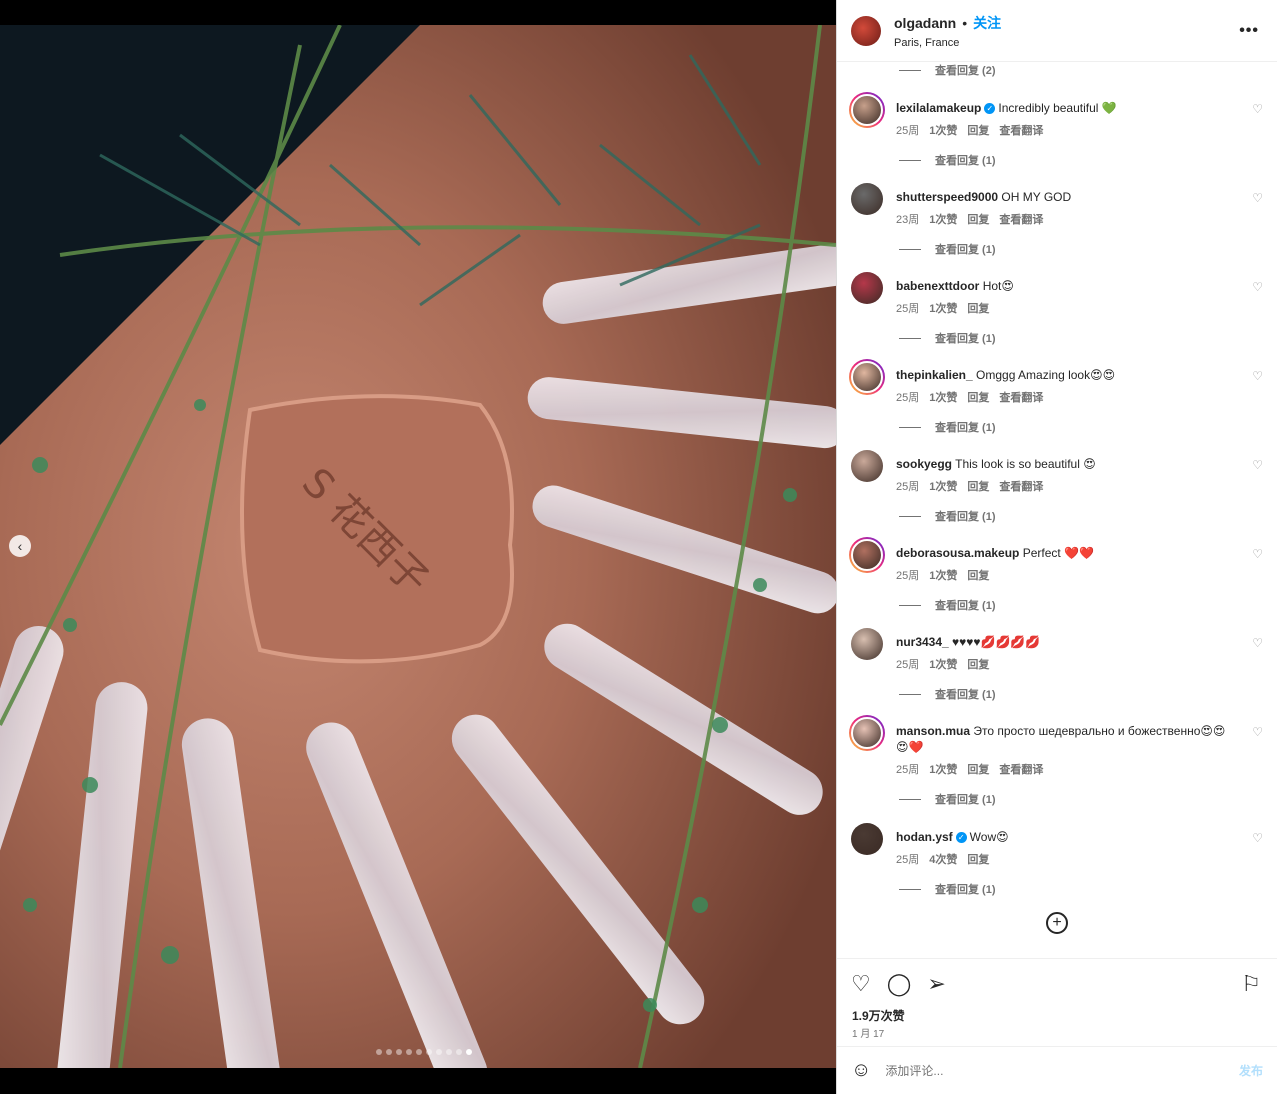 This screenshot has width=1280, height=1094. What do you see at coordinates (922, 642) in the screenshot?
I see `commenter-username: nur3434_` at bounding box center [922, 642].